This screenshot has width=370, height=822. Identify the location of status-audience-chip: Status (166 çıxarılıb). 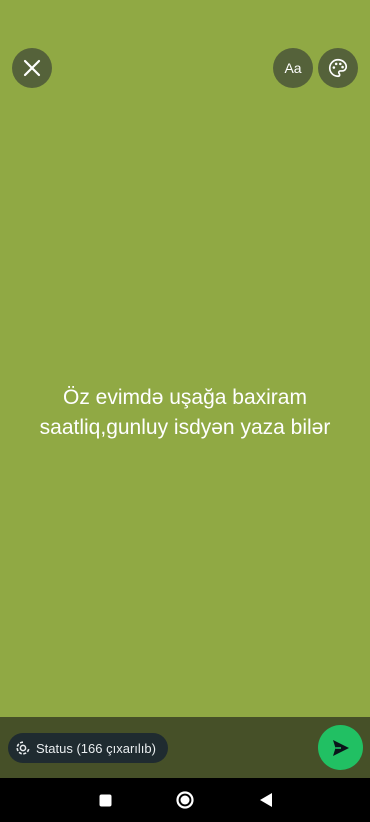
(88, 748).